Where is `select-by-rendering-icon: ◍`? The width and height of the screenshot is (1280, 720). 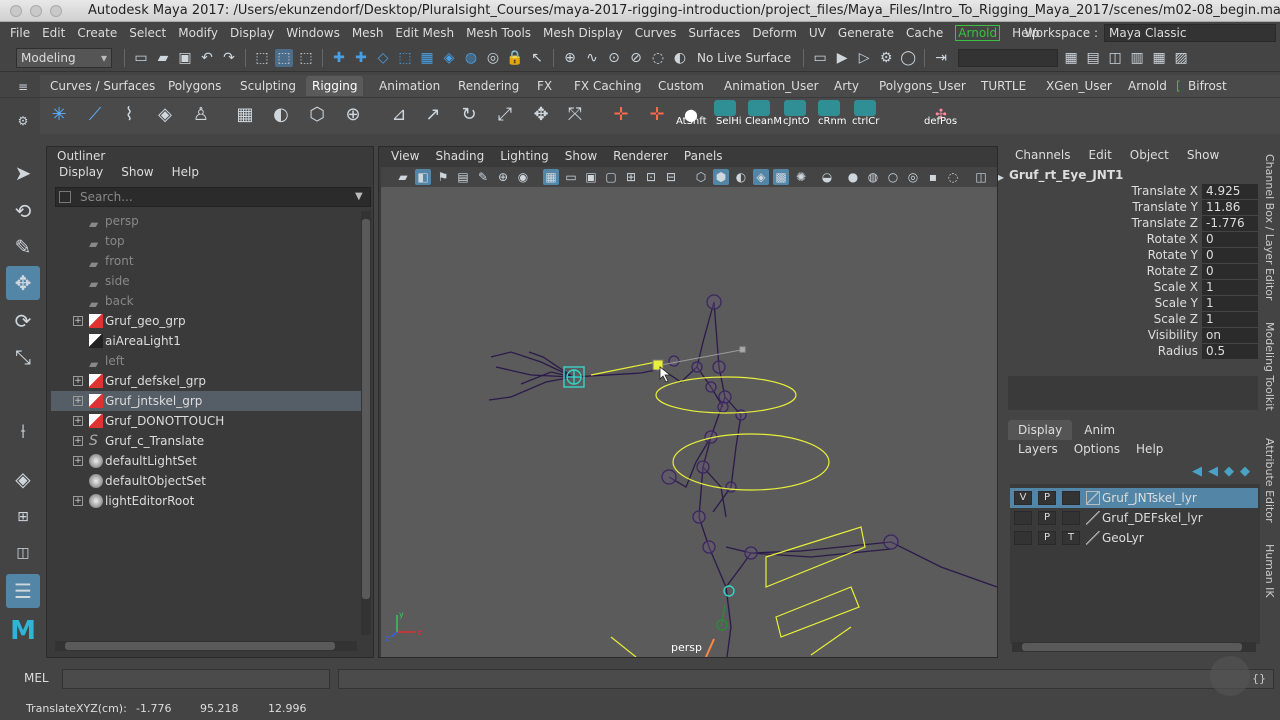 select-by-rendering-icon: ◍ is located at coordinates (471, 58).